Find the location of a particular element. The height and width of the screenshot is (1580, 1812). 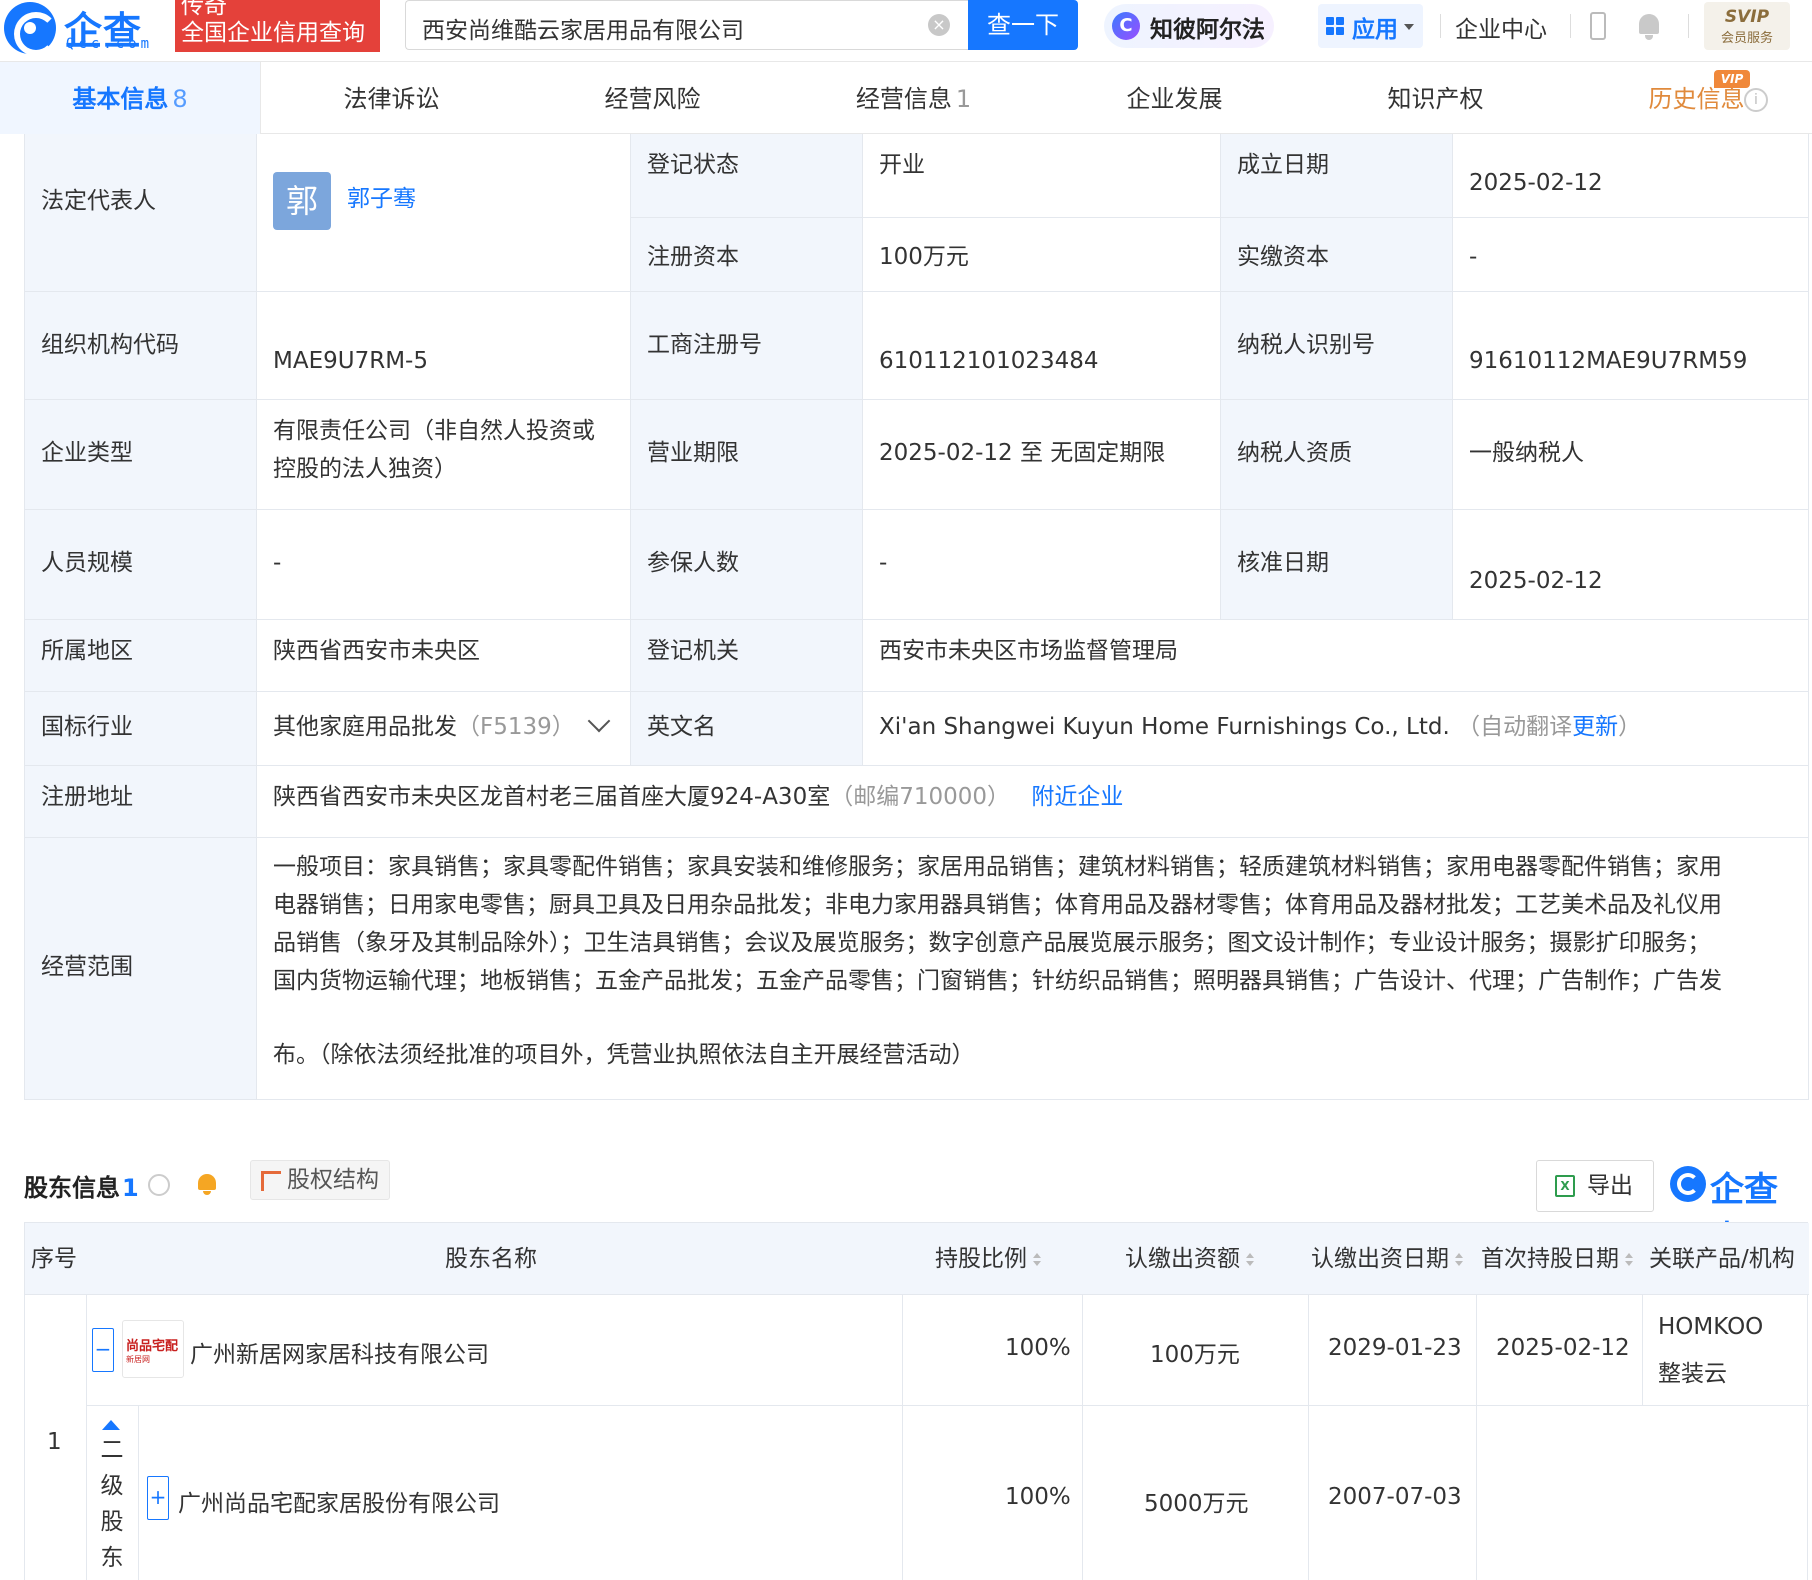

legal-rep-avatar: 郭 is located at coordinates (302, 201).